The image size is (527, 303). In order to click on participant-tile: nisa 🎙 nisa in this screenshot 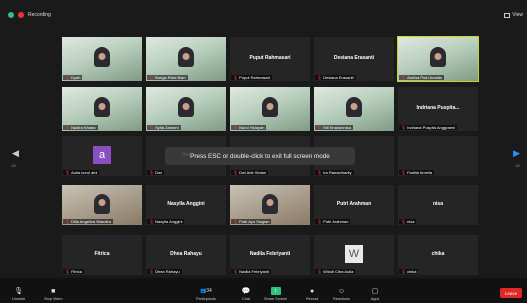, I will do `click(438, 205)`.